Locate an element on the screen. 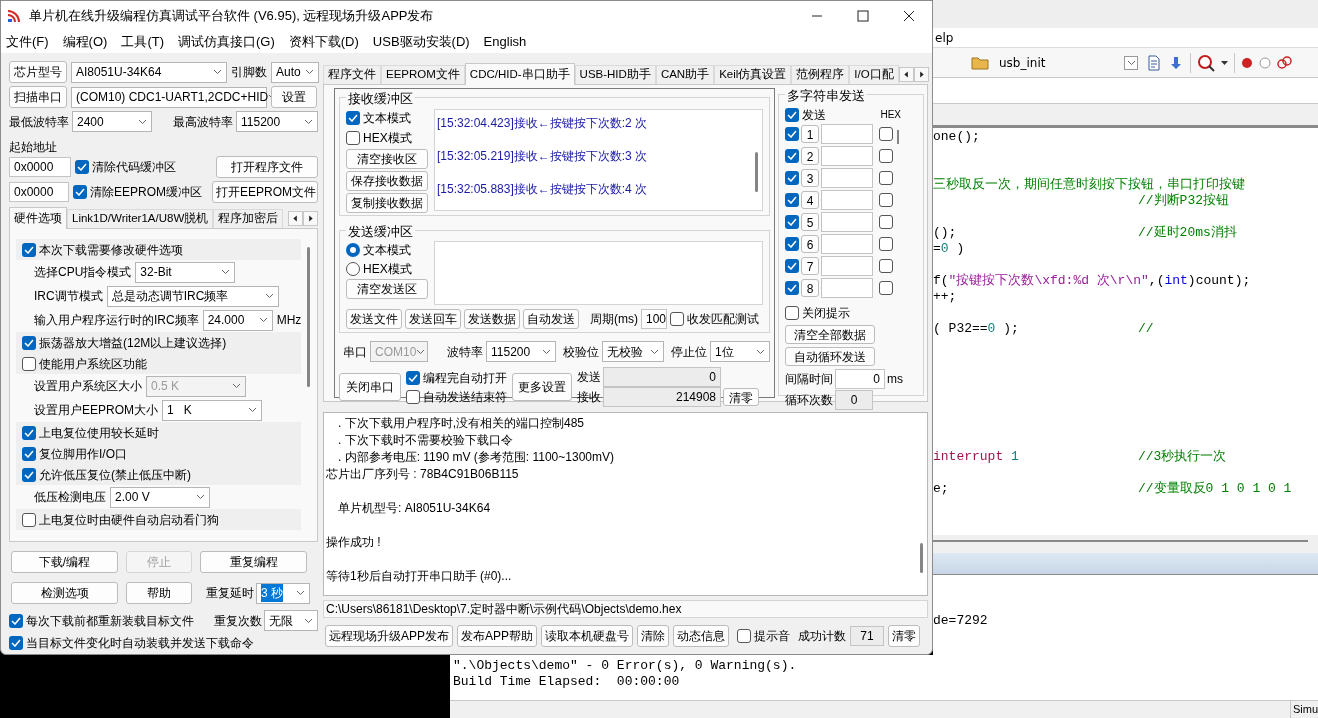  dropdown: 32-Bit is located at coordinates (185, 272).